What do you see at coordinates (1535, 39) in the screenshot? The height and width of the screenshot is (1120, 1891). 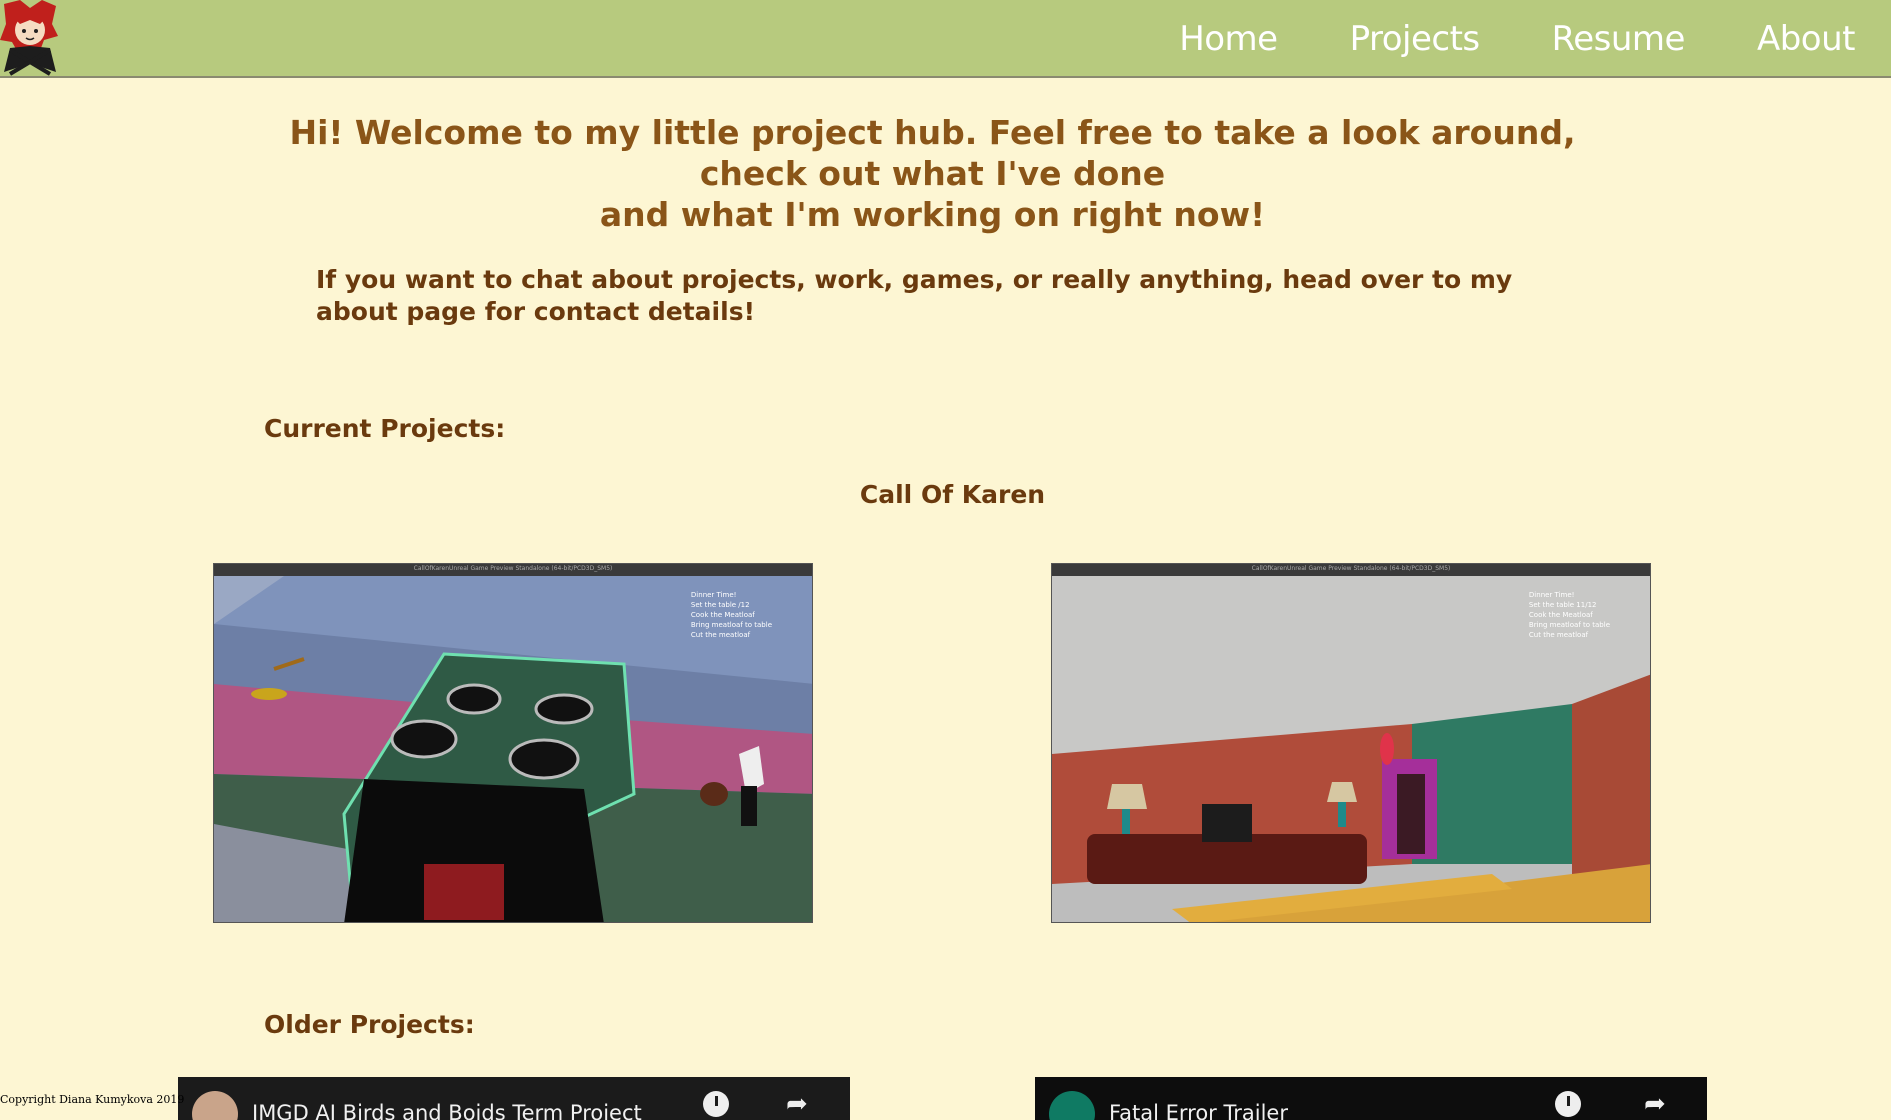 I see `main-nav: Home Projects Resume About` at bounding box center [1535, 39].